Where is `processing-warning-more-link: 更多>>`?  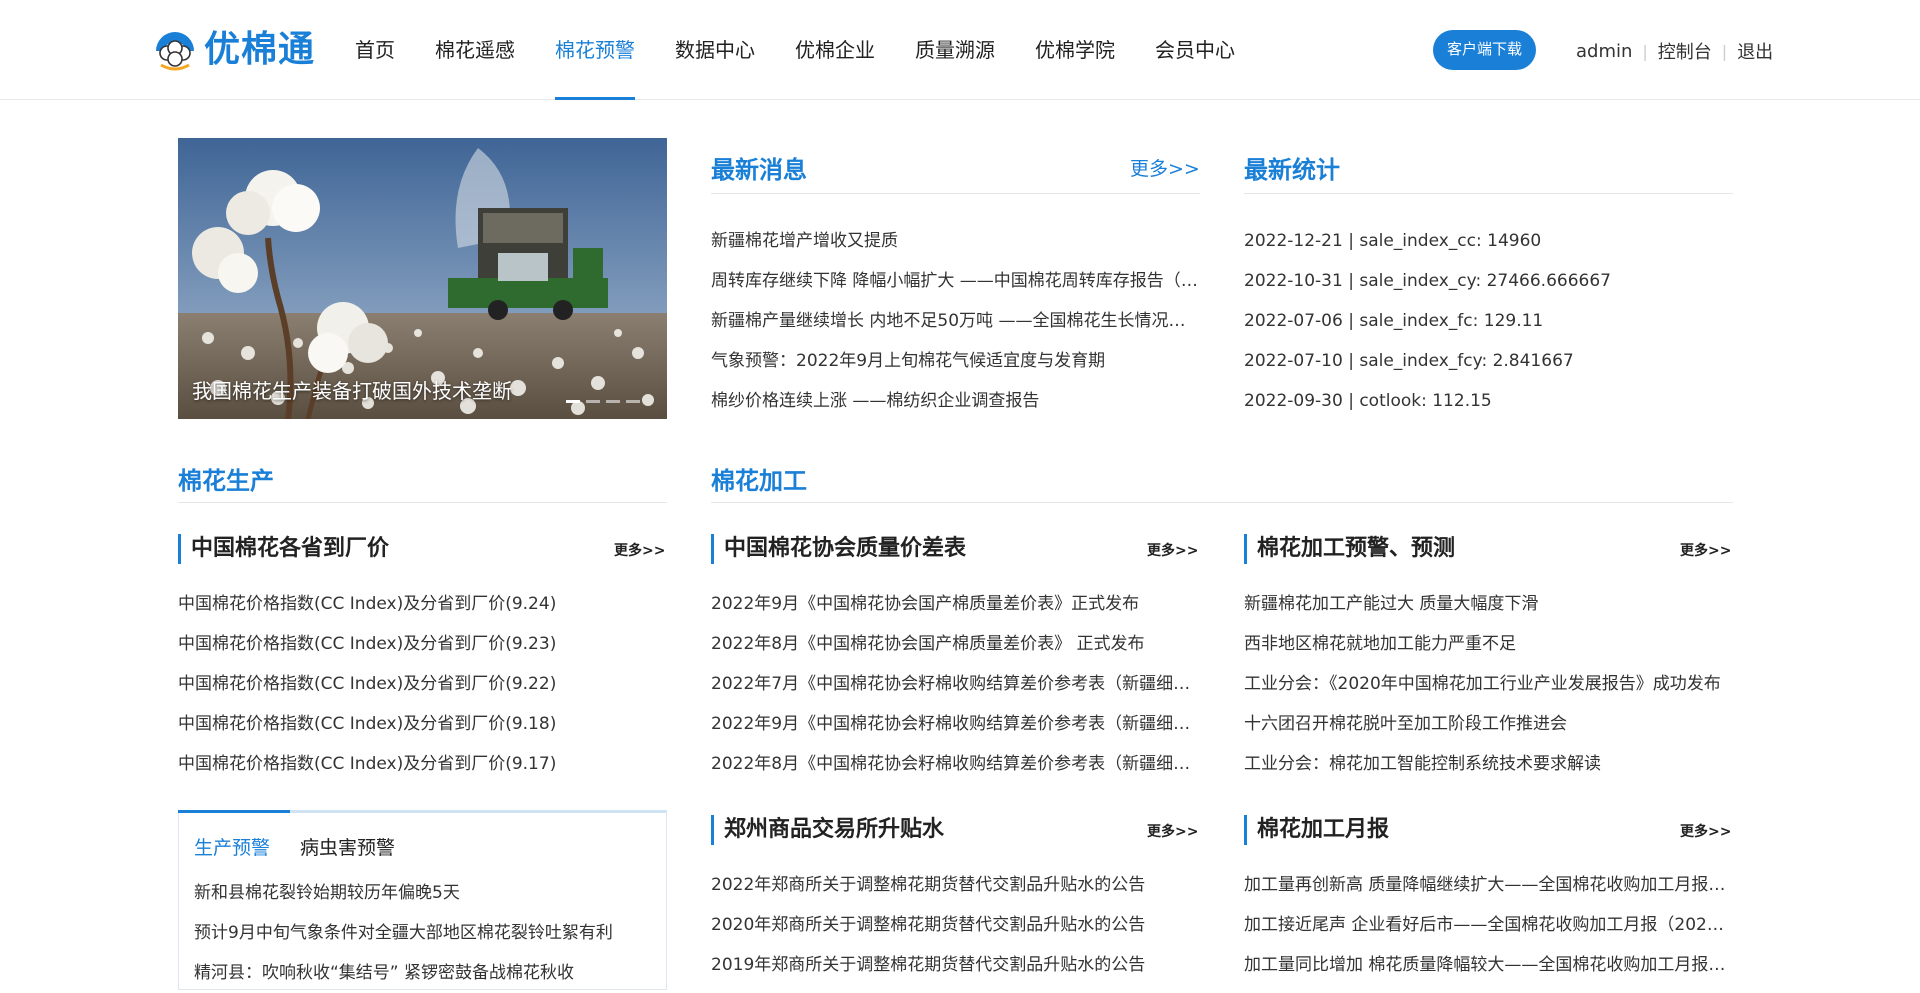
processing-warning-more-link: 更多>> is located at coordinates (1705, 550).